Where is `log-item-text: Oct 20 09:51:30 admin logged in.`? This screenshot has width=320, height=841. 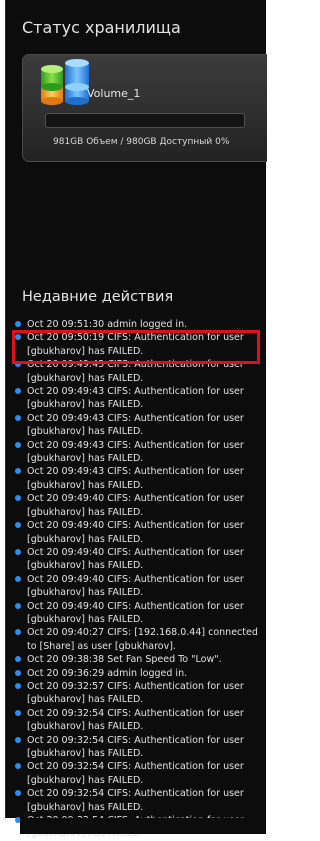 log-item-text: Oct 20 09:51:30 admin logged in. is located at coordinates (107, 324).